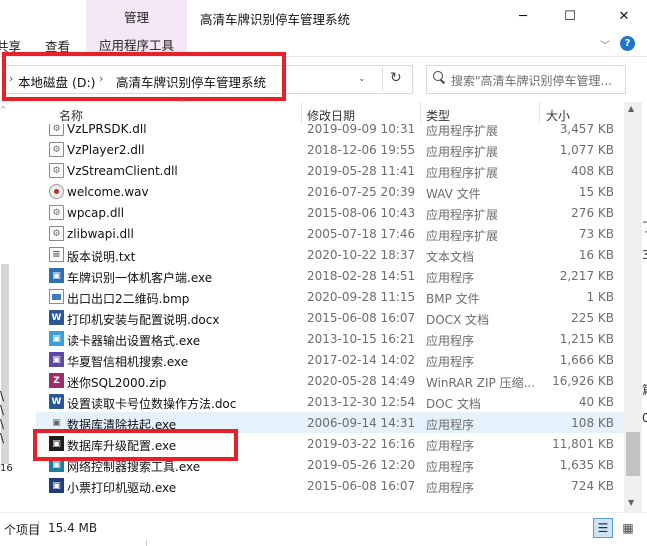 This screenshot has width=647, height=546. What do you see at coordinates (644, 389) in the screenshot?
I see `background-text-fragment: 篇` at bounding box center [644, 389].